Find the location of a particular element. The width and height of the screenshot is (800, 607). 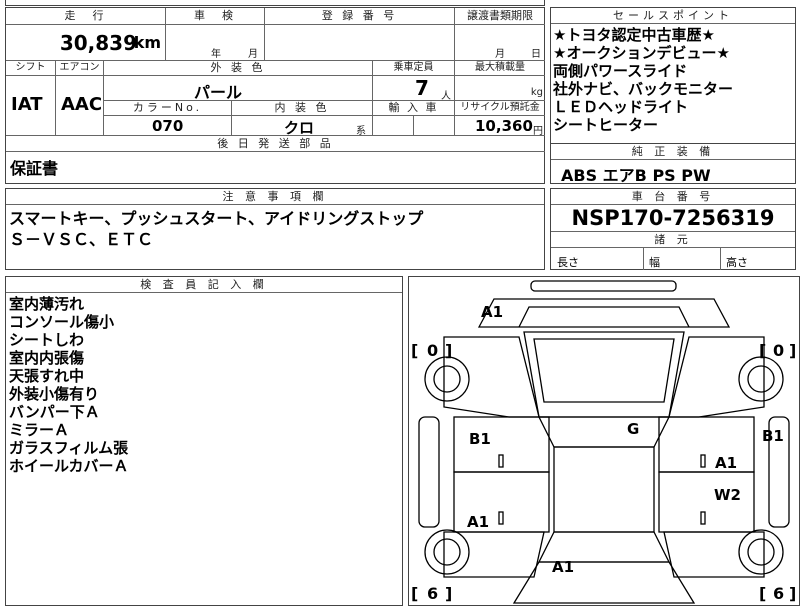

damage-mark-right-front-door: A1 is located at coordinates (726, 463).